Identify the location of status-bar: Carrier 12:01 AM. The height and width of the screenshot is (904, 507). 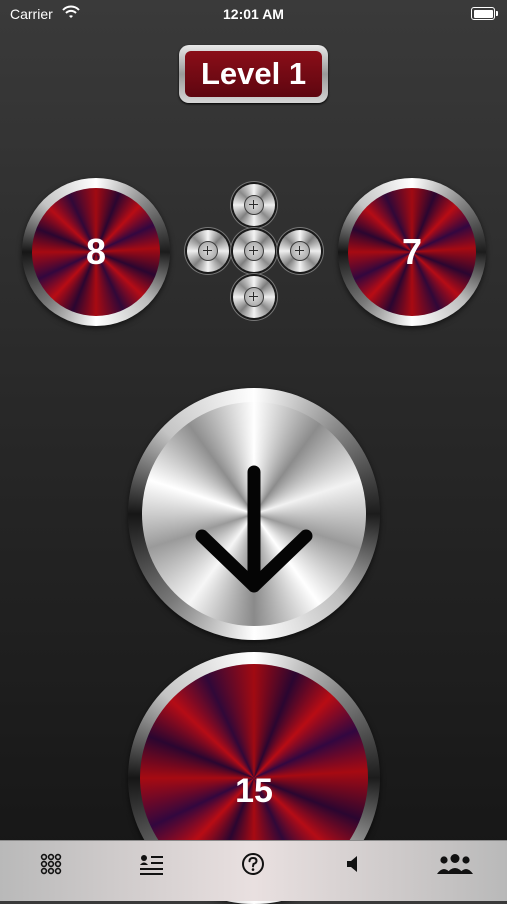
(253, 14).